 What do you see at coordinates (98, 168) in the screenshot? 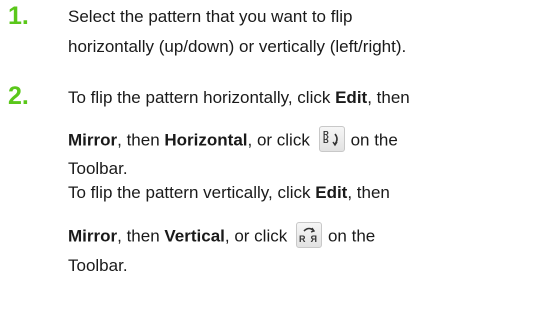
I see `step-2-horizontal-line-3: Toolbar.` at bounding box center [98, 168].